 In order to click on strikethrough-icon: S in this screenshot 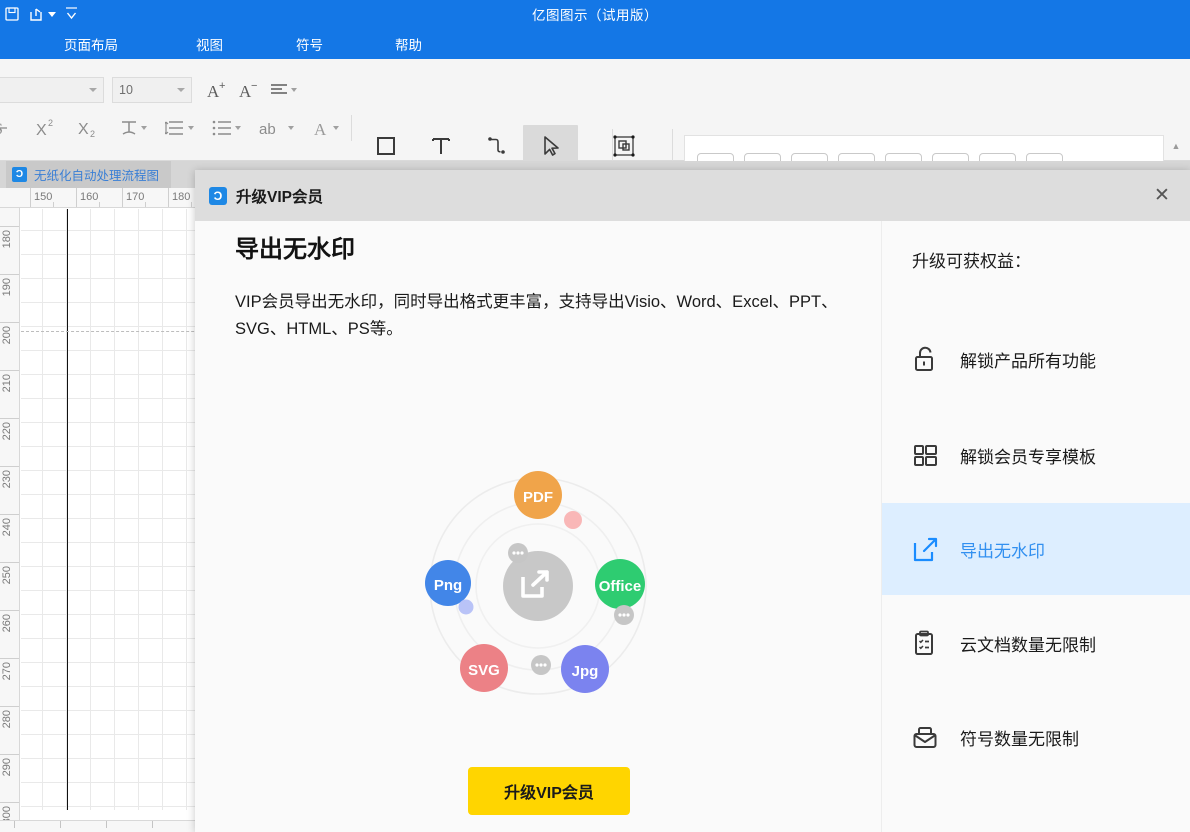, I will do `click(9, 128)`.